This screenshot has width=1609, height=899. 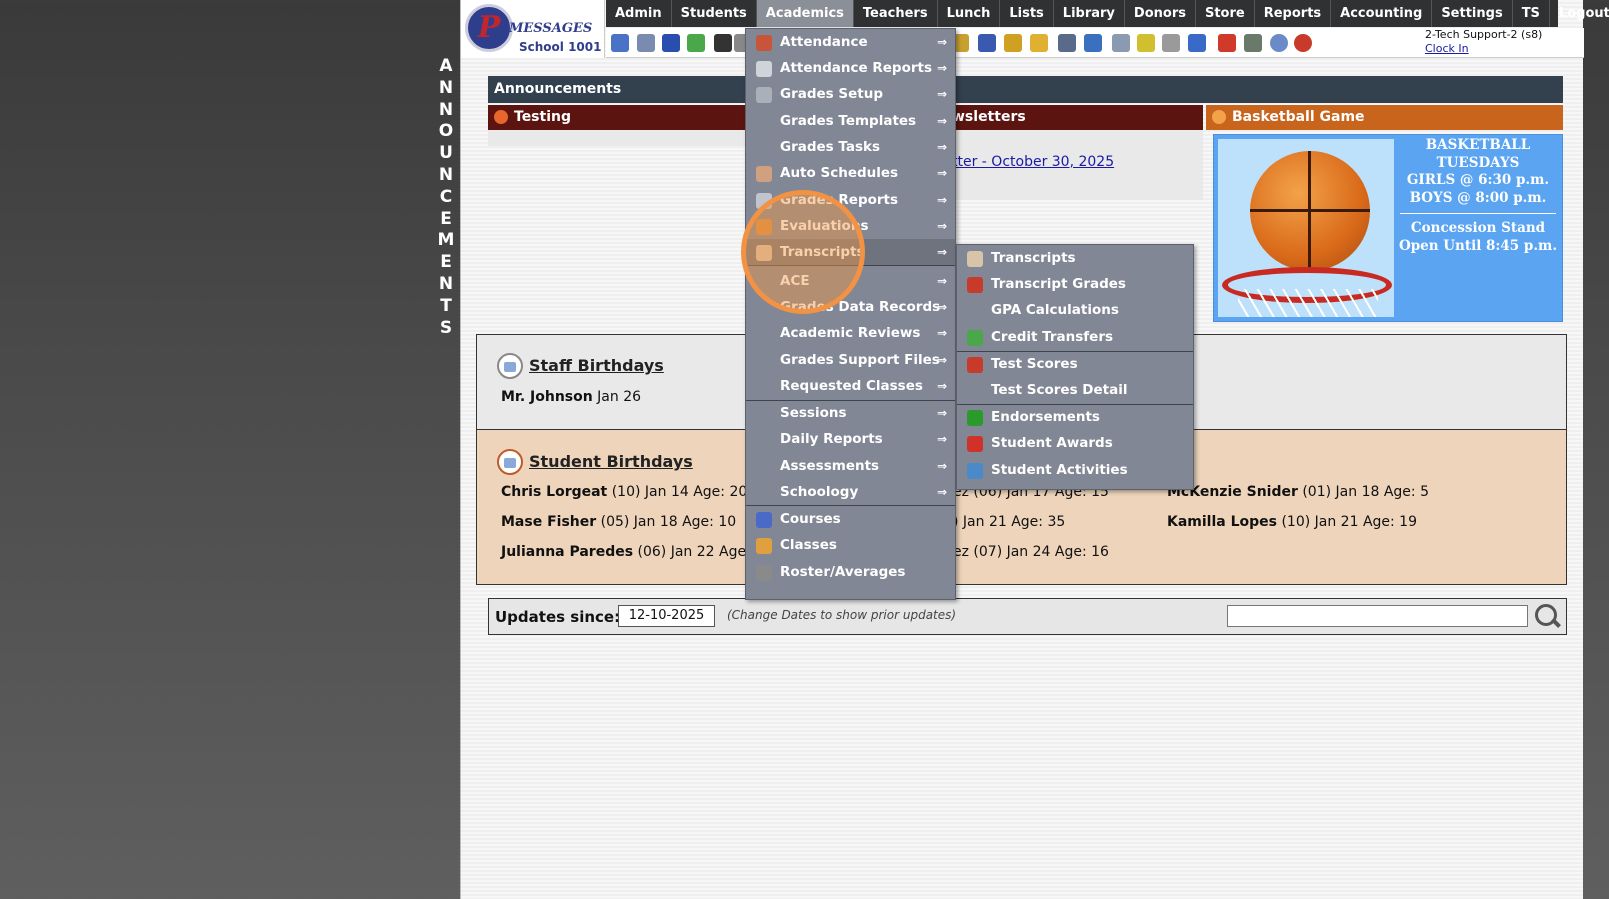 I want to click on menu-divider, so click(x=850, y=505).